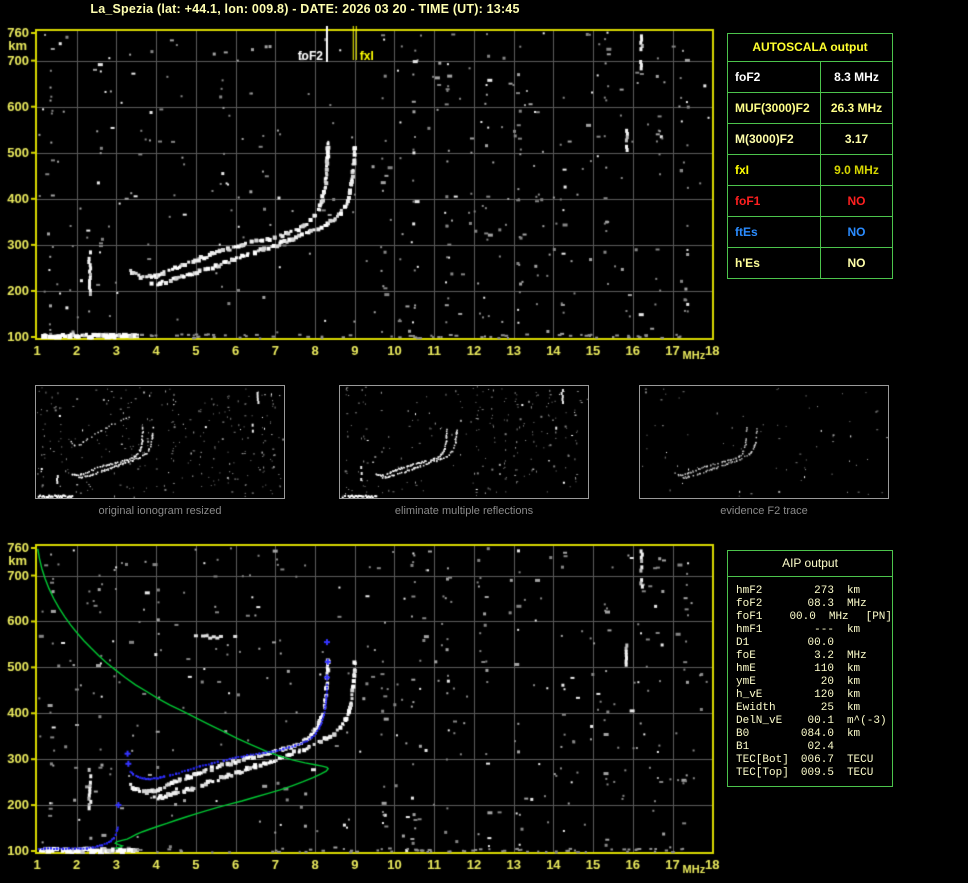 The width and height of the screenshot is (968, 883). I want to click on aip-value: 08.3, so click(820, 604).